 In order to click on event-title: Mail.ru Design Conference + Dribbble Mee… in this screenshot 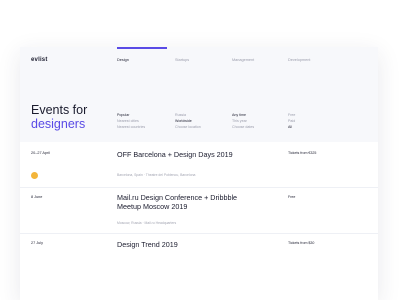, I will do `click(182, 202)`.